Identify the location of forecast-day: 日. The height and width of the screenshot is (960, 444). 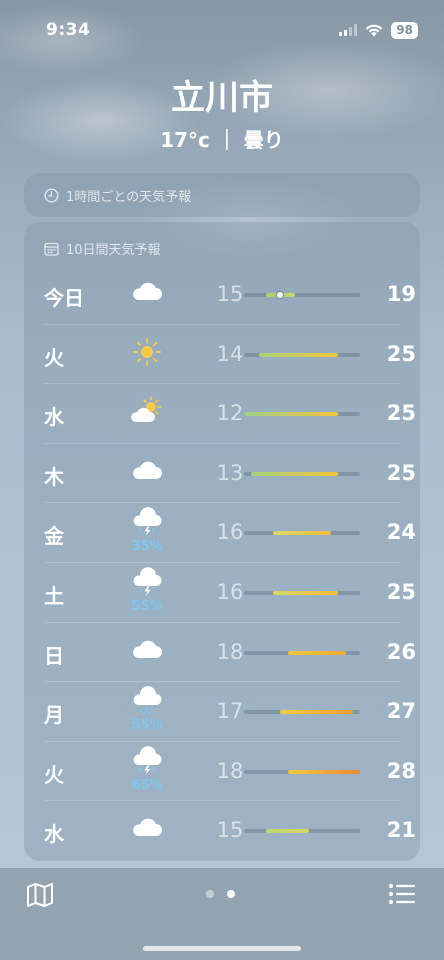
(54, 655).